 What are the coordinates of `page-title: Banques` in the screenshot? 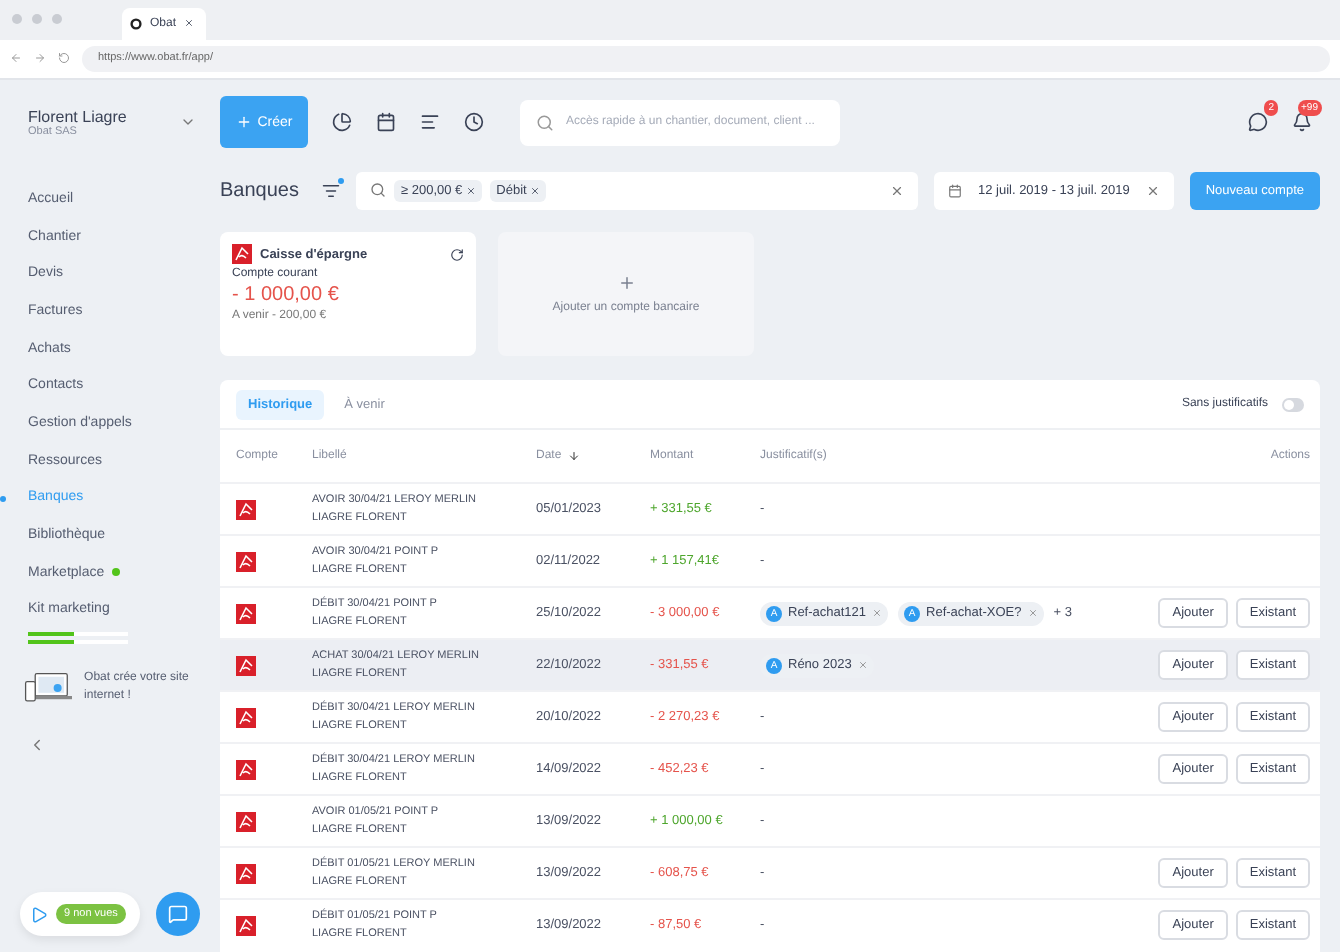 It's located at (259, 190).